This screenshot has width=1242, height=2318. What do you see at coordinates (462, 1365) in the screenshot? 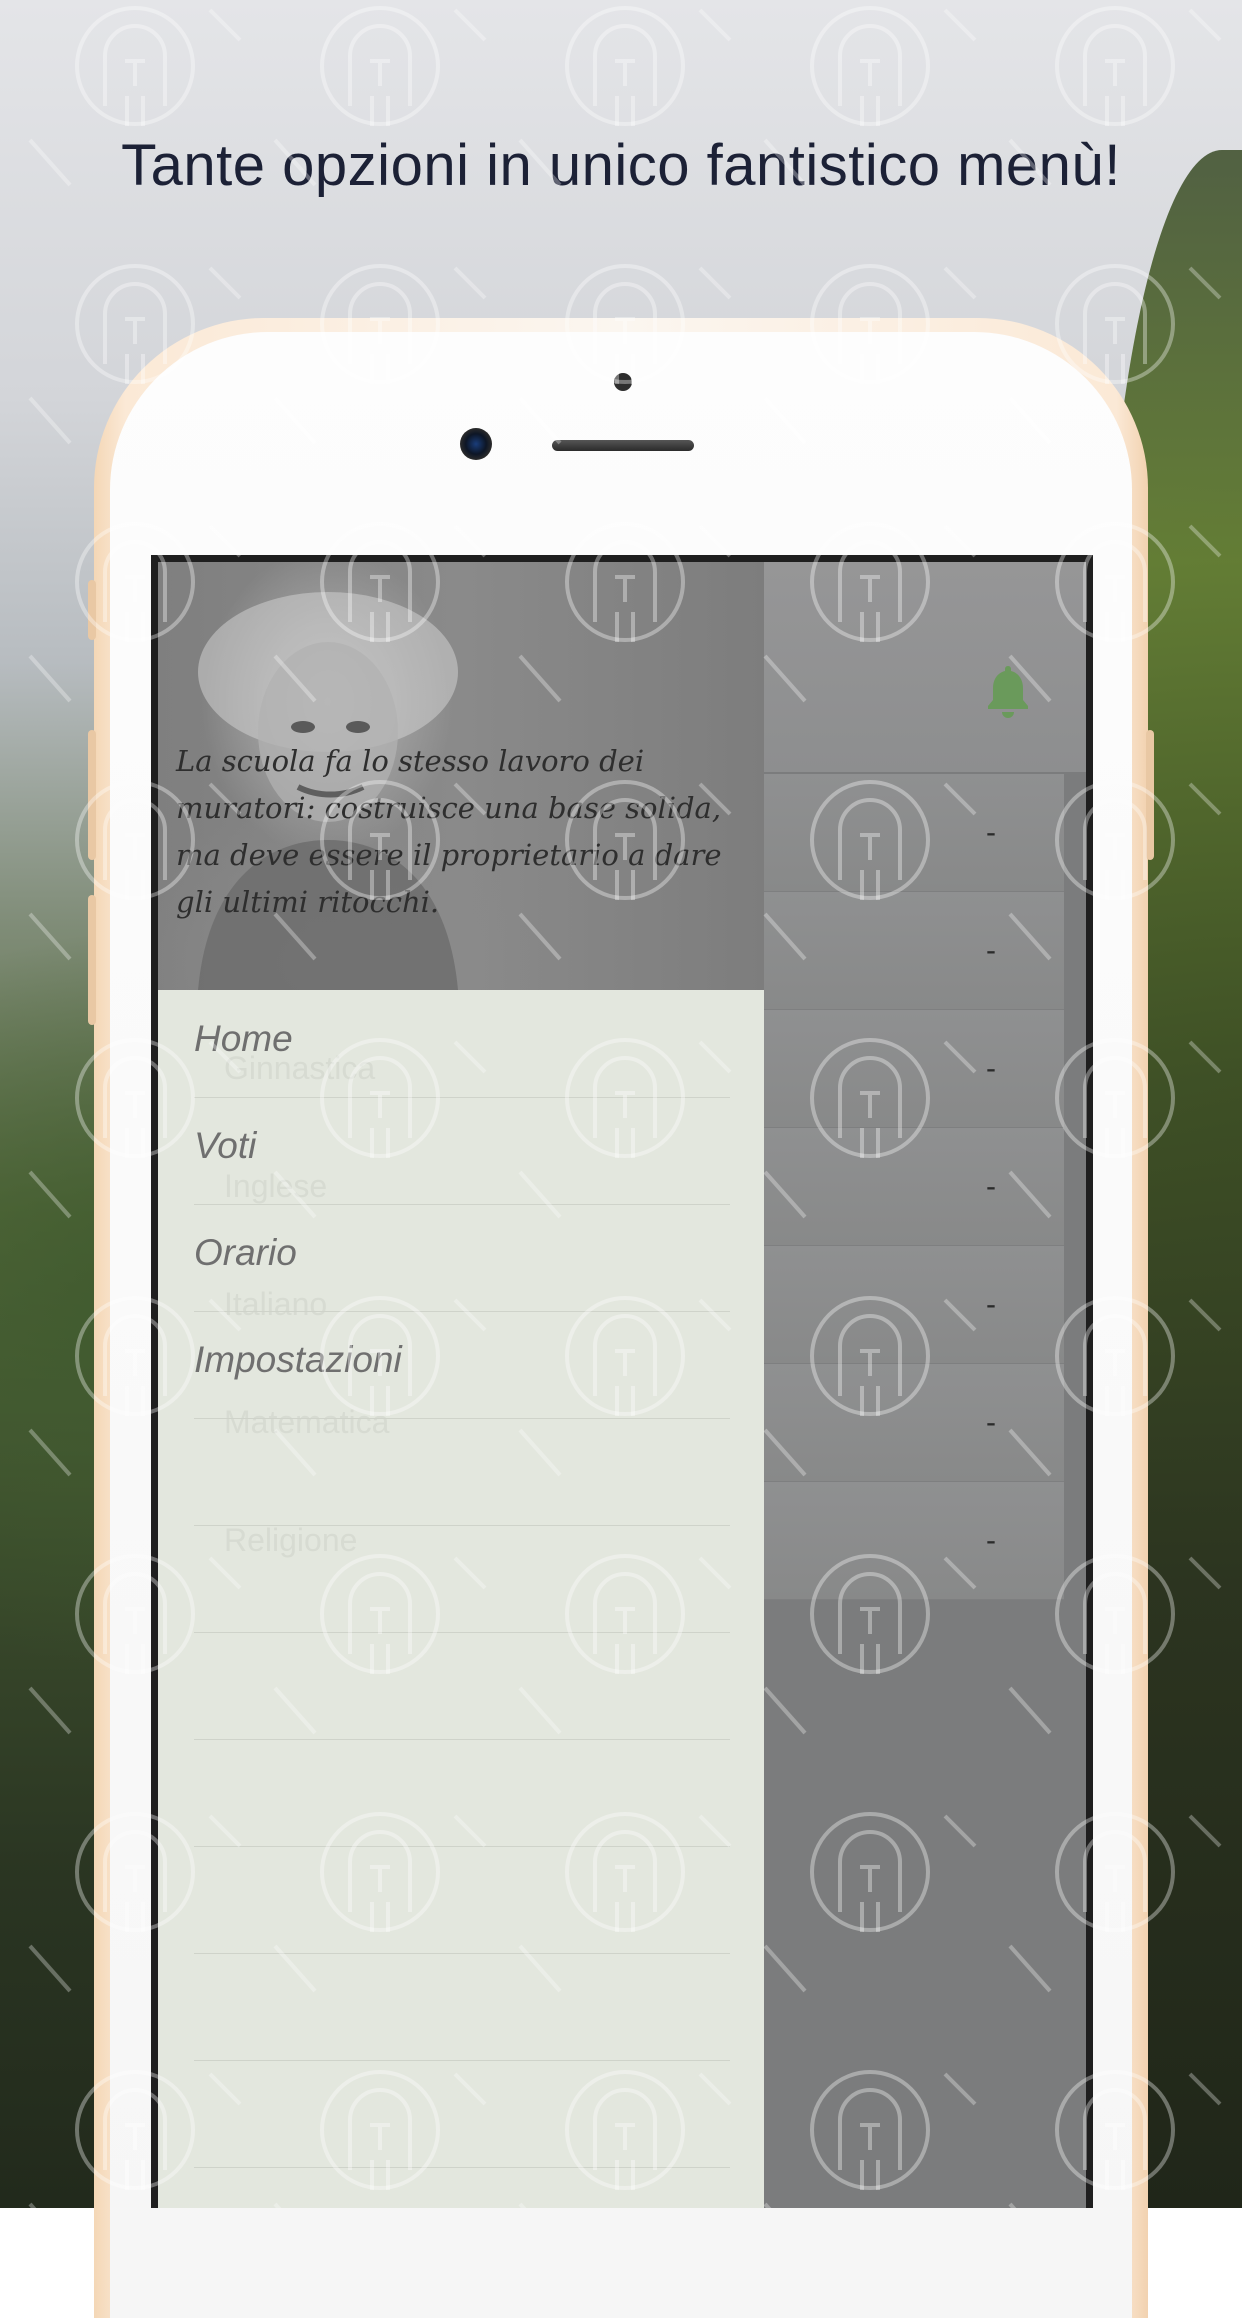
I see `menu-item-impostazioni: Impostazioni` at bounding box center [462, 1365].